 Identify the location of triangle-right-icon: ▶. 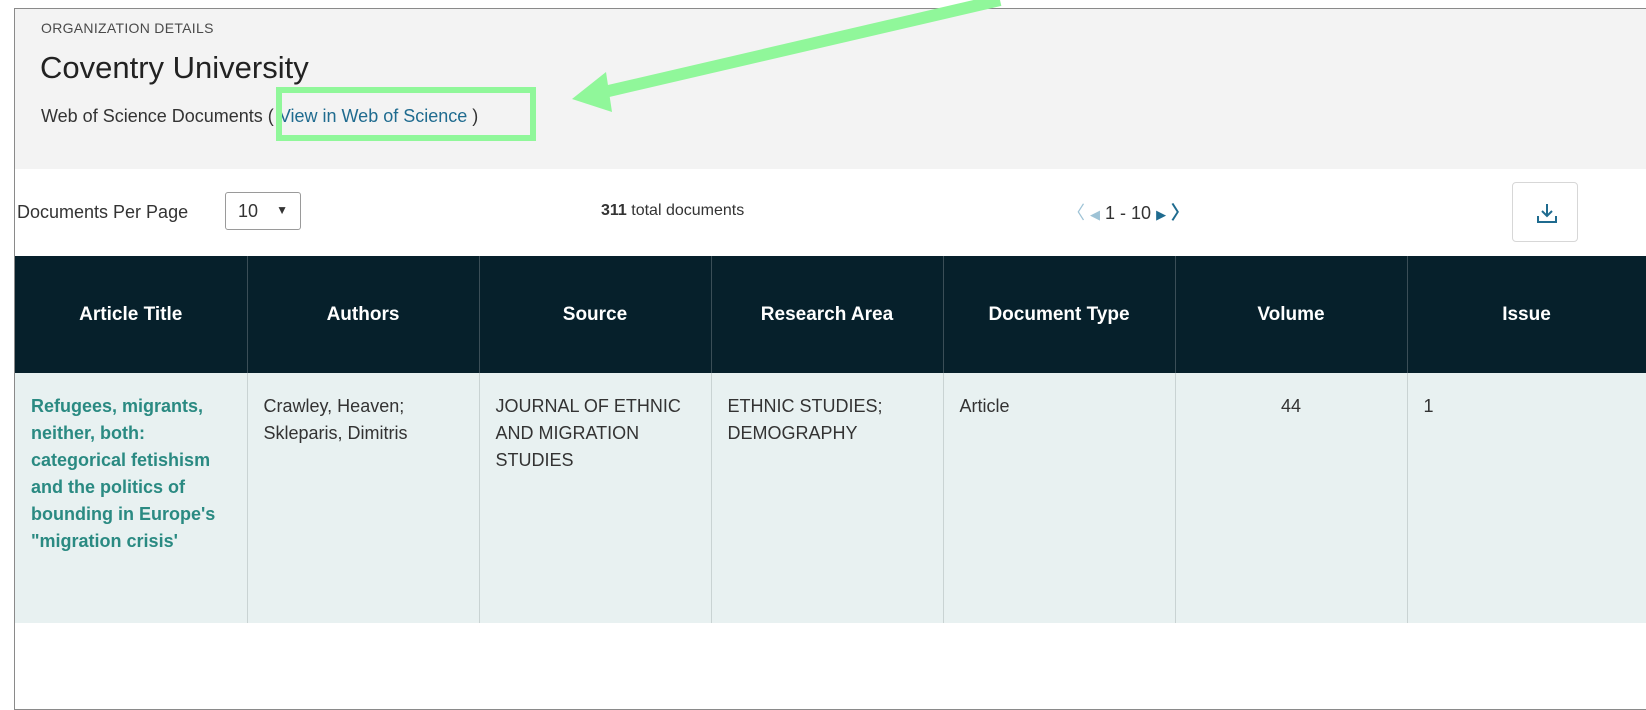
(1161, 214).